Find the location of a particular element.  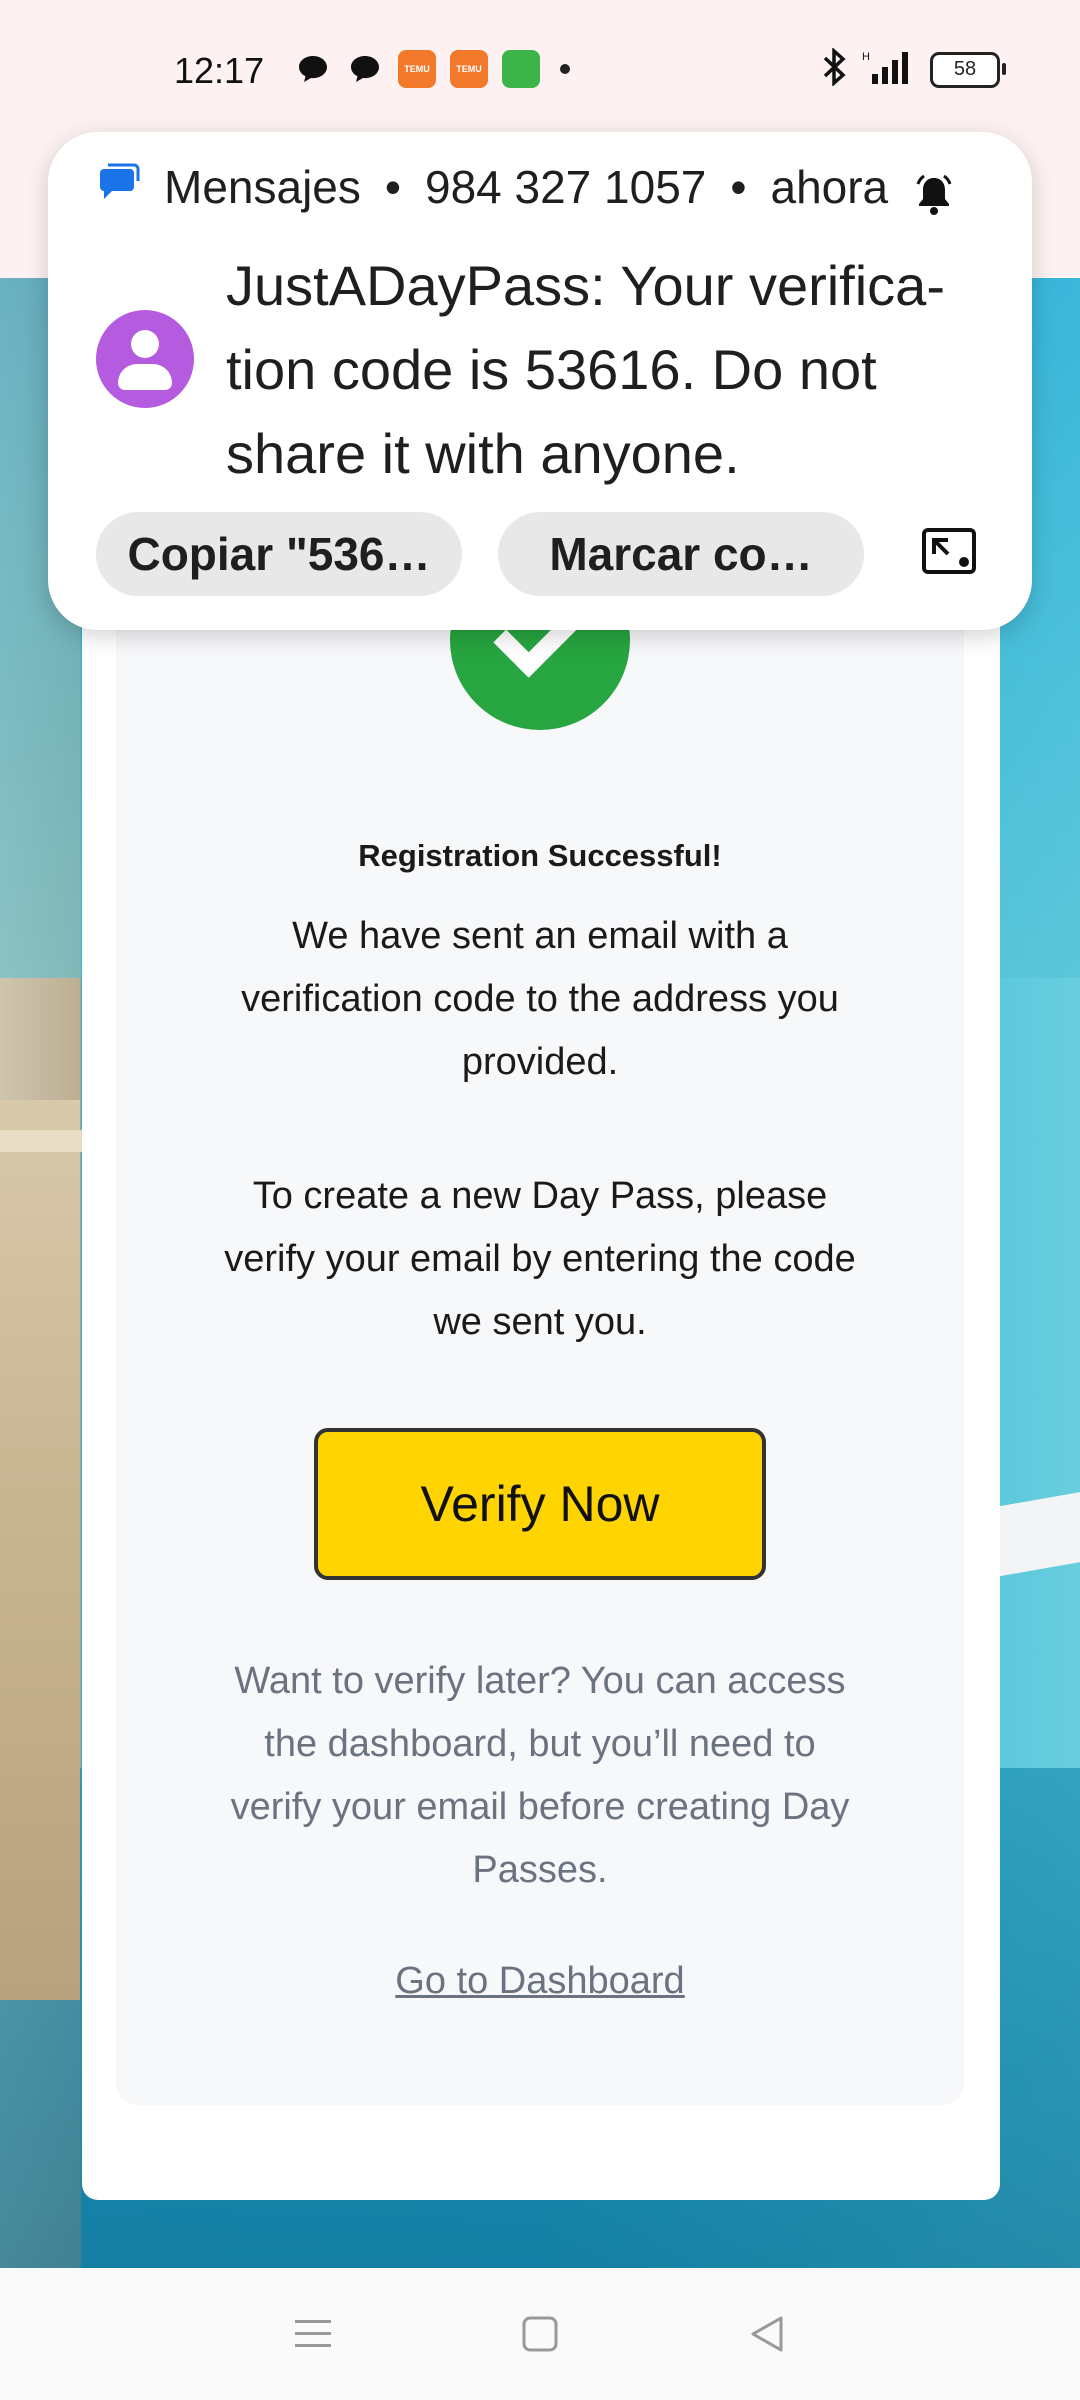

status-time: 12:17 is located at coordinates (219, 70).